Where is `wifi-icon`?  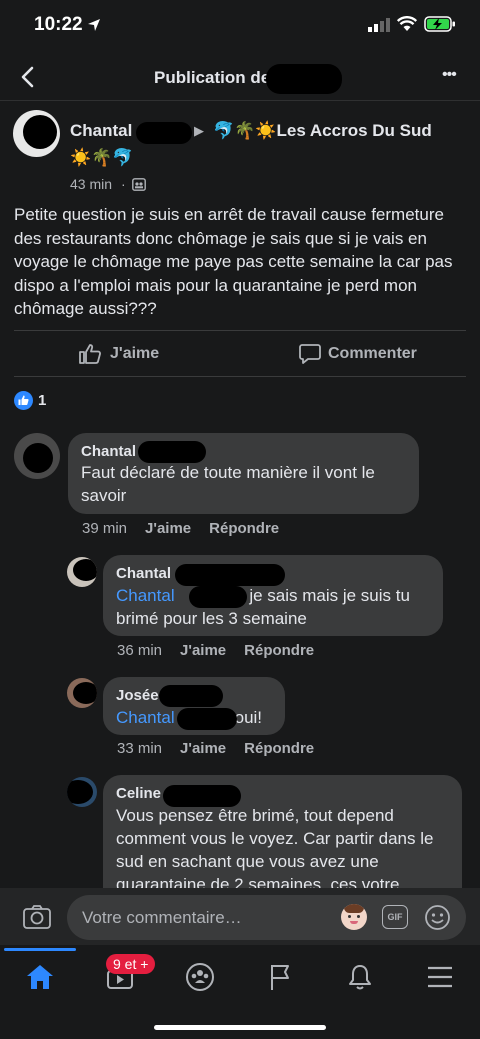 wifi-icon is located at coordinates (407, 23).